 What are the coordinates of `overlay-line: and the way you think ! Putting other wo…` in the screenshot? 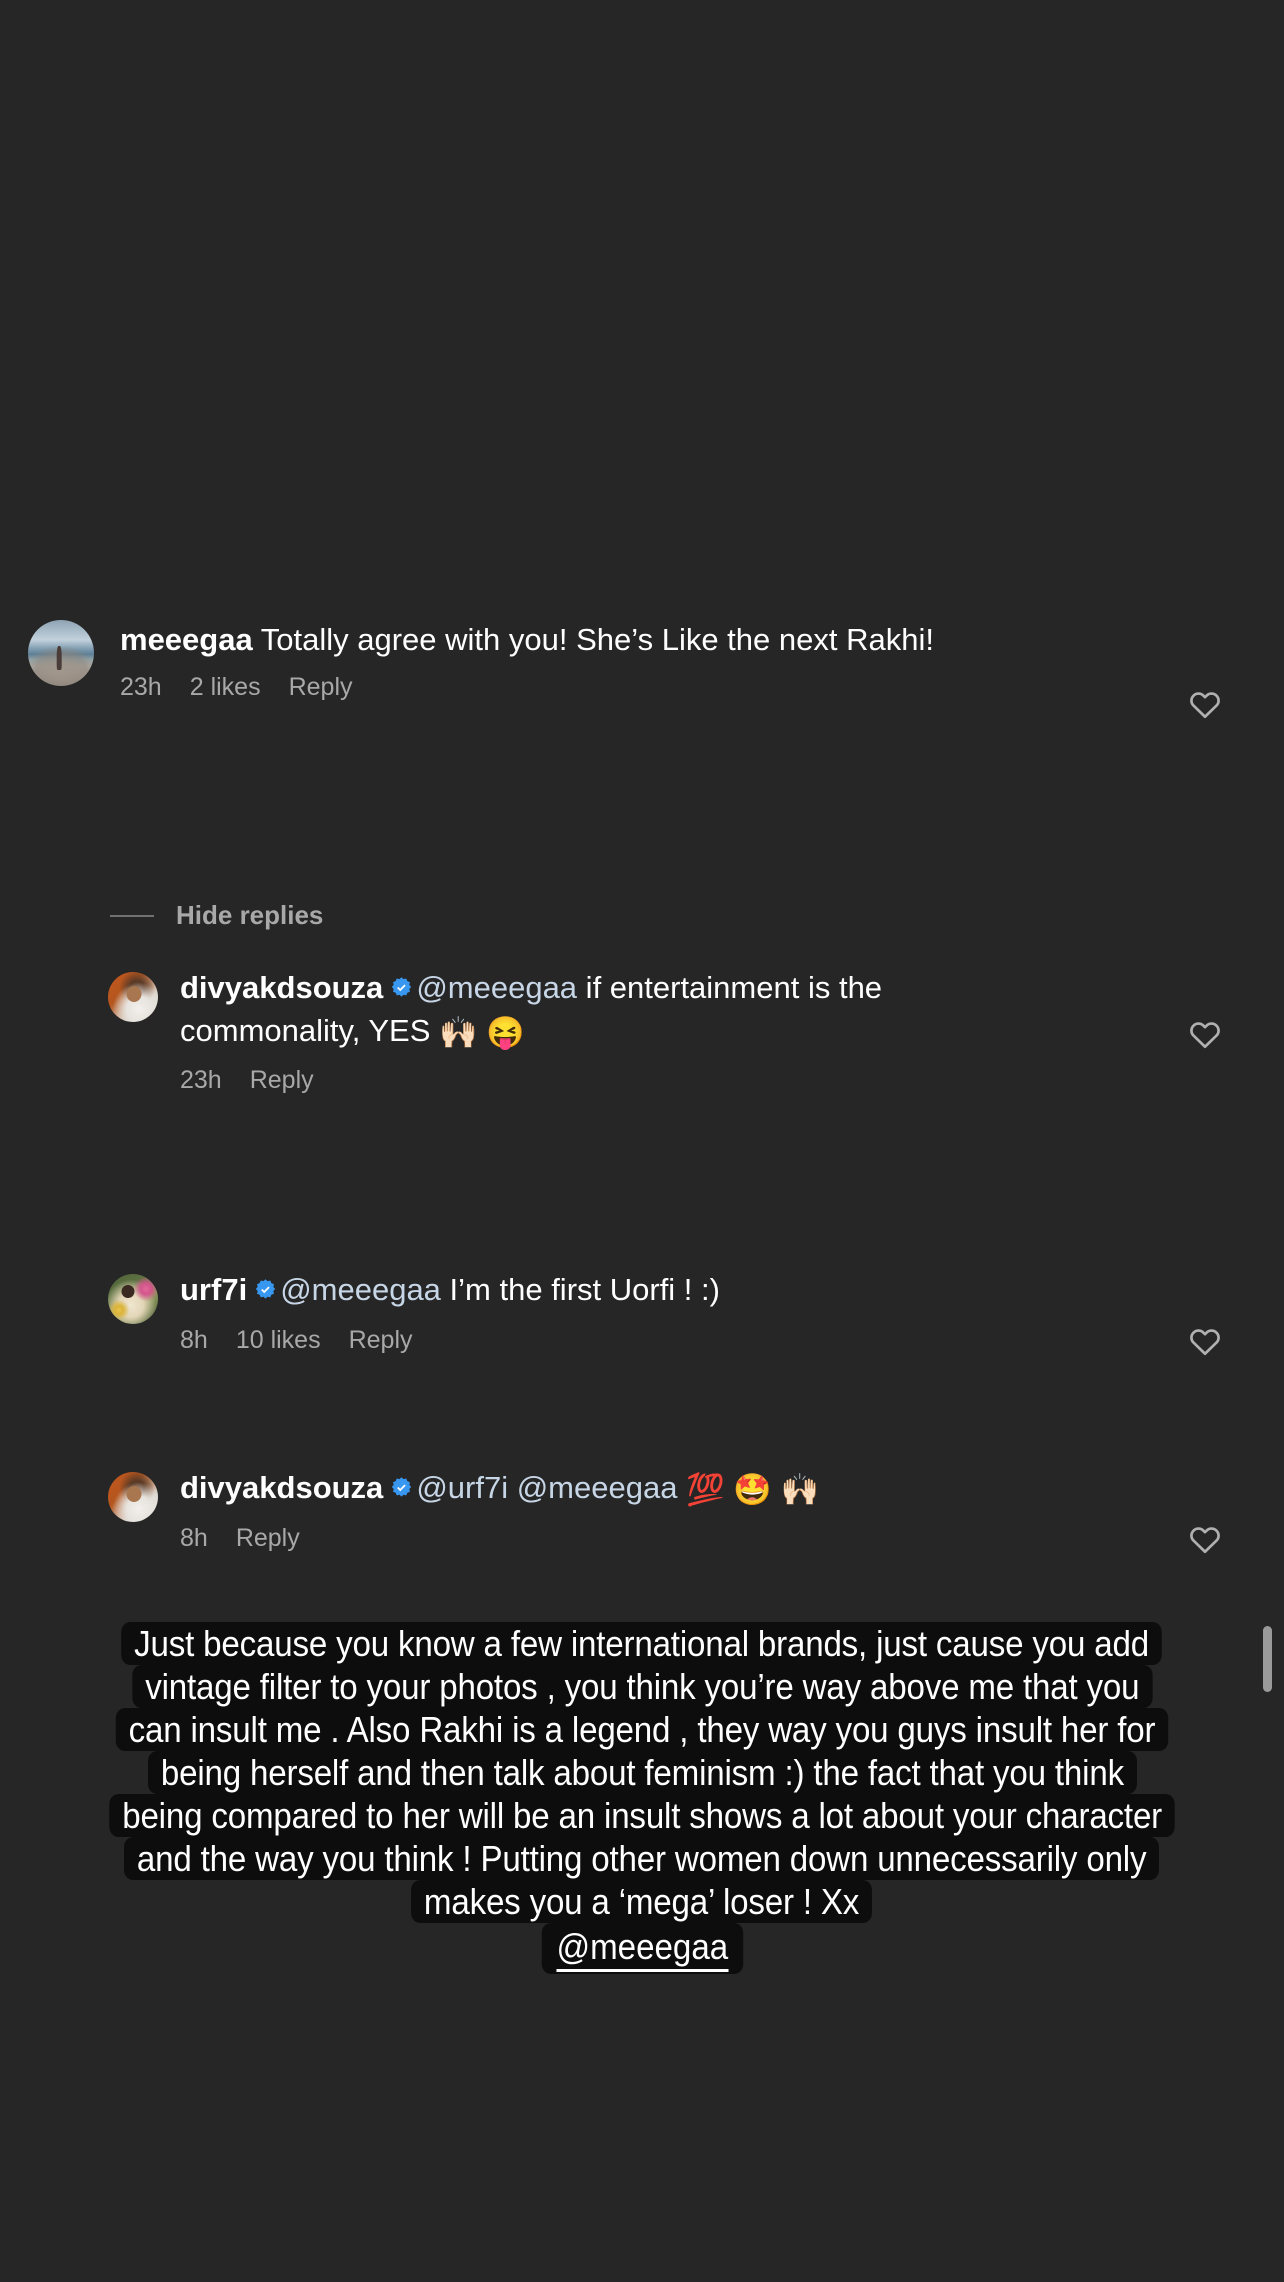 It's located at (642, 1858).